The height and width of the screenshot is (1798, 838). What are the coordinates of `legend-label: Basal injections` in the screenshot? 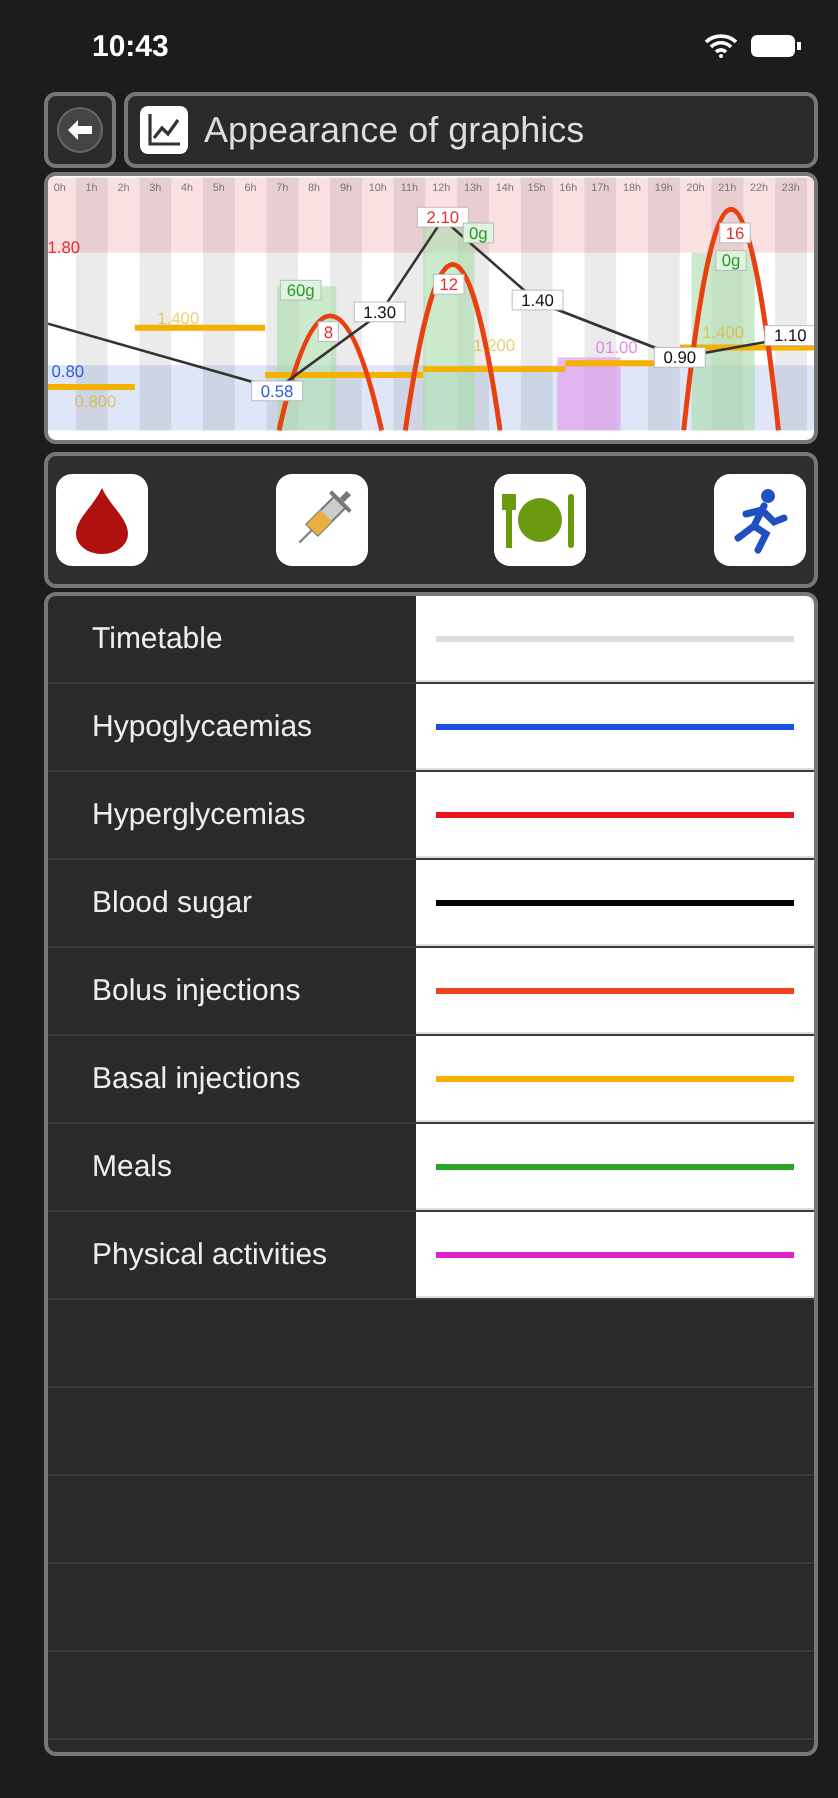 It's located at (196, 1080).